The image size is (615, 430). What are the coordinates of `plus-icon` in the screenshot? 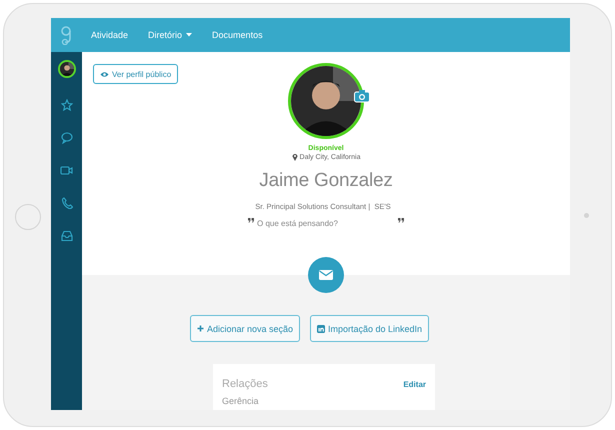 It's located at (200, 328).